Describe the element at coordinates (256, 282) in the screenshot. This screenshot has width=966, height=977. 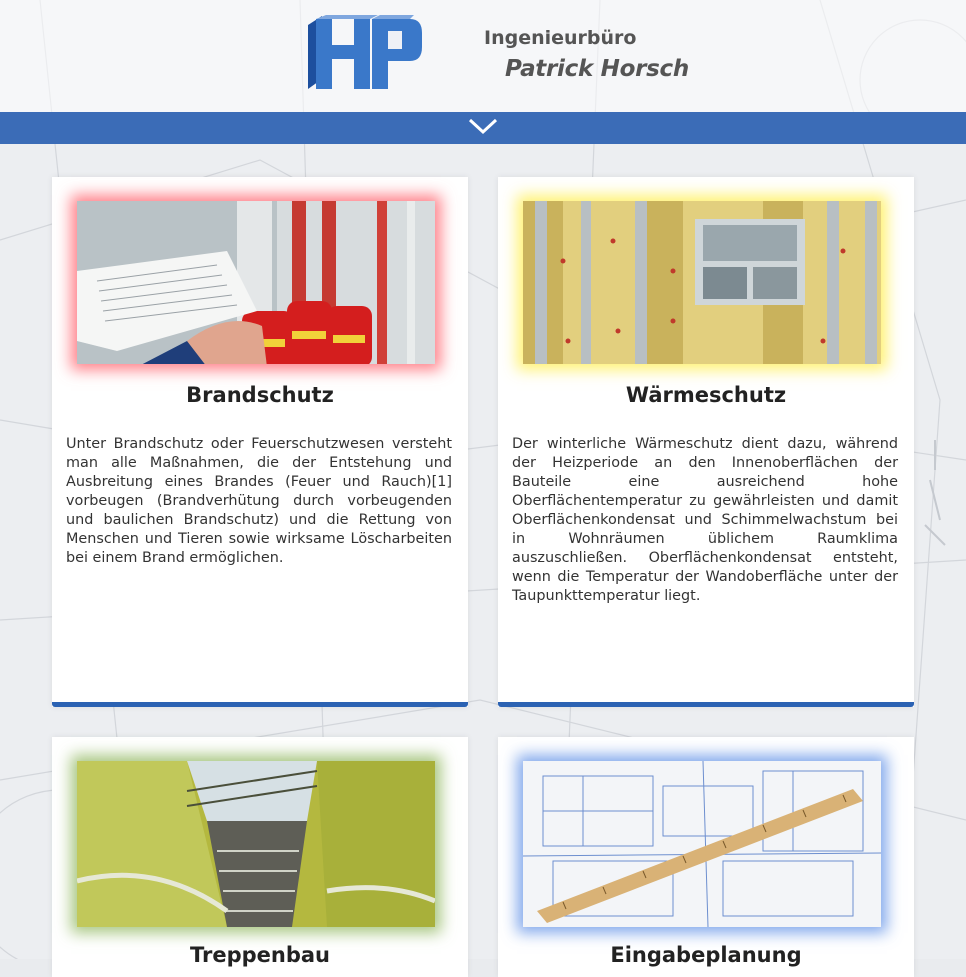
I see `fire-extinguisher-image` at that location.